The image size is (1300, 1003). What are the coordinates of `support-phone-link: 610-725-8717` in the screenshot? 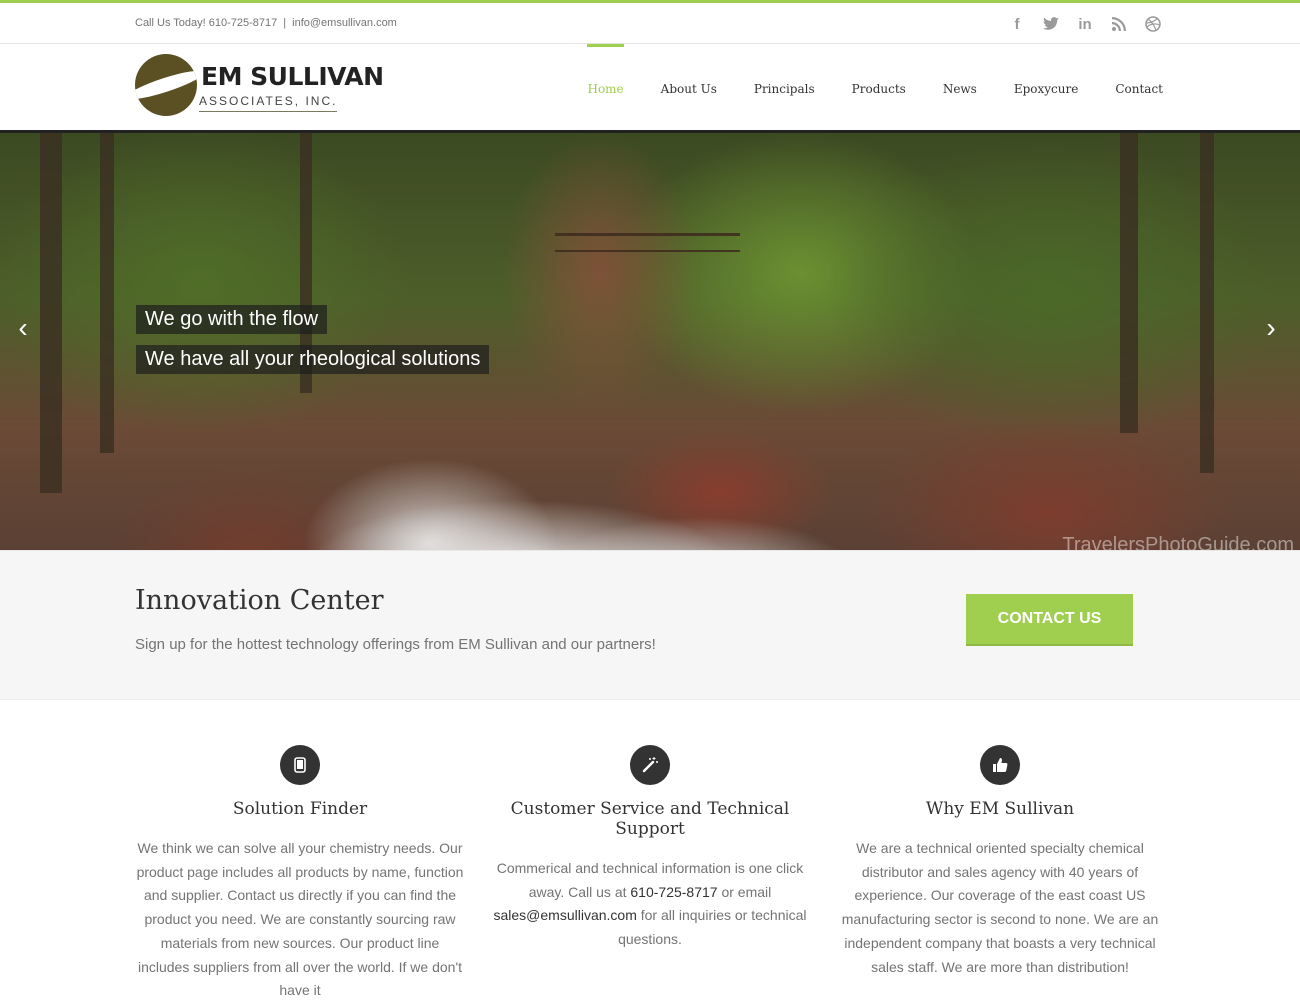 It's located at (673, 892).